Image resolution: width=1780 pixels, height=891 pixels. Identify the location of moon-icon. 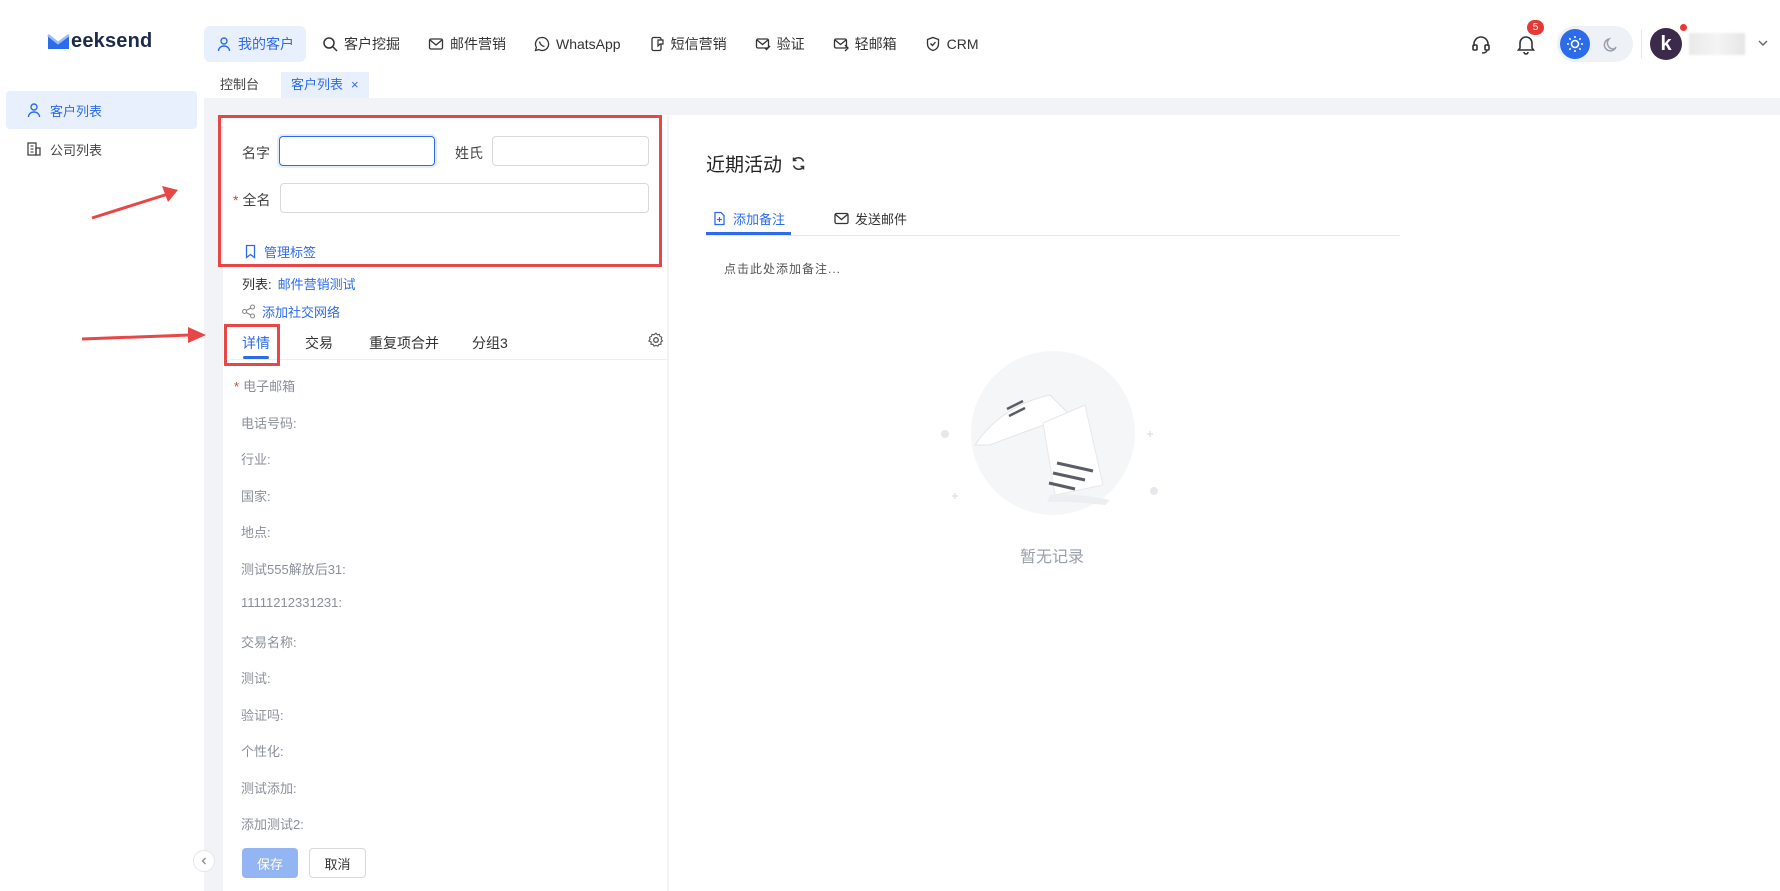
(1611, 44).